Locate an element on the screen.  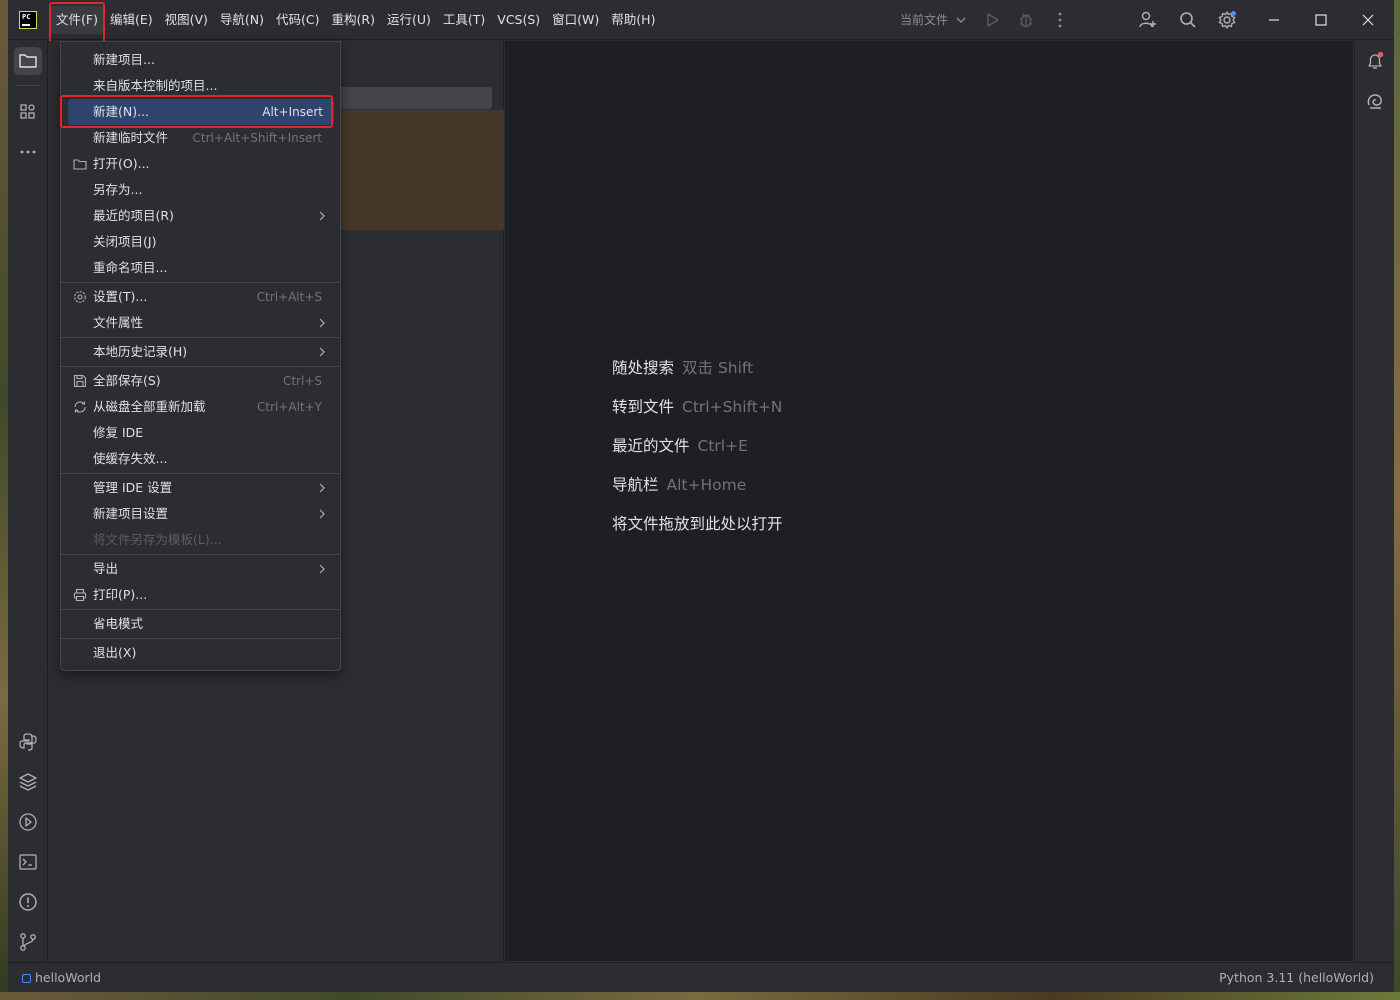
menu-item-save-all: 全部保存(S) Ctrl+S is located at coordinates (200, 381).